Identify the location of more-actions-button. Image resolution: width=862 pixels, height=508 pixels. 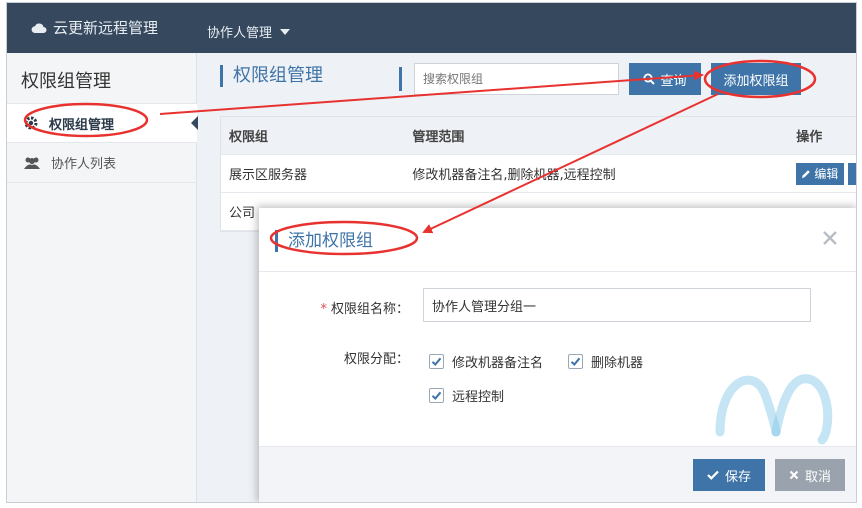
(851, 173).